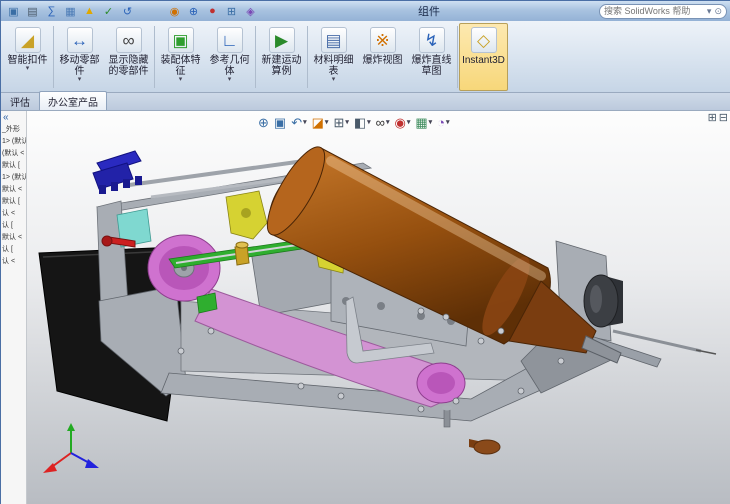 The width and height of the screenshot is (730, 504). I want to click on search-dropdown-icon: ▾, so click(709, 11).